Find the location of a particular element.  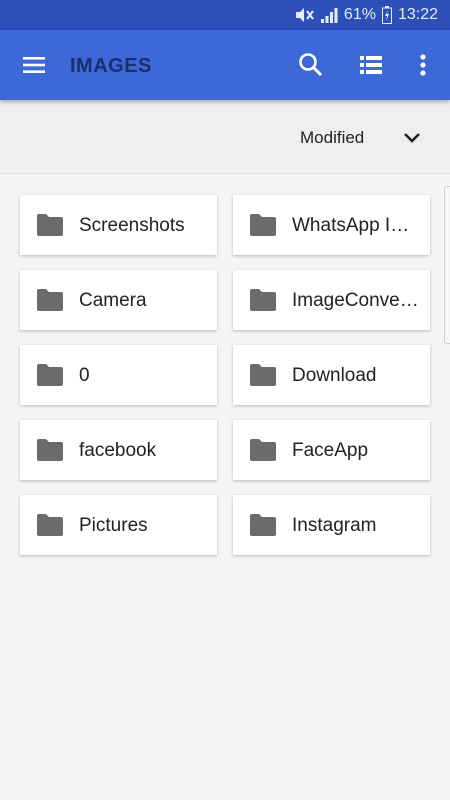

battery-percent: 61% is located at coordinates (359, 14).